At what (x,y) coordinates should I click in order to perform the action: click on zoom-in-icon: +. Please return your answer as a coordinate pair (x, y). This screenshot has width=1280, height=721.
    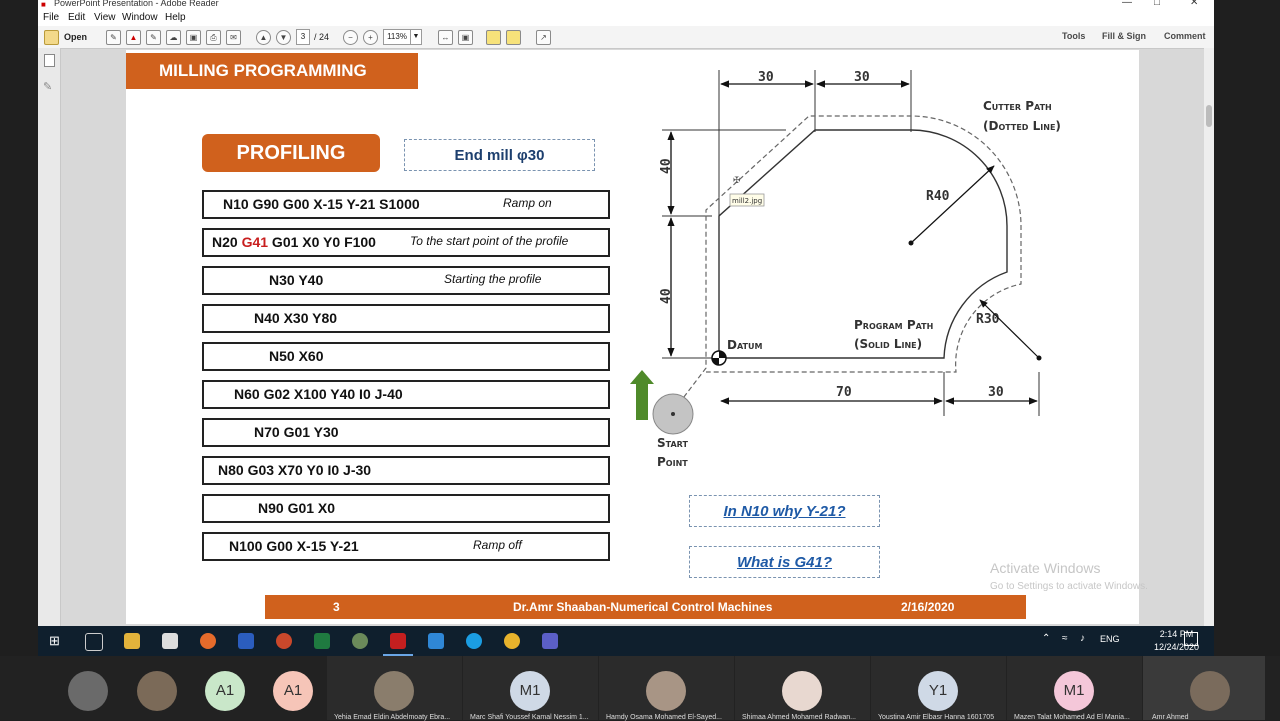
    Looking at the image, I should click on (370, 37).